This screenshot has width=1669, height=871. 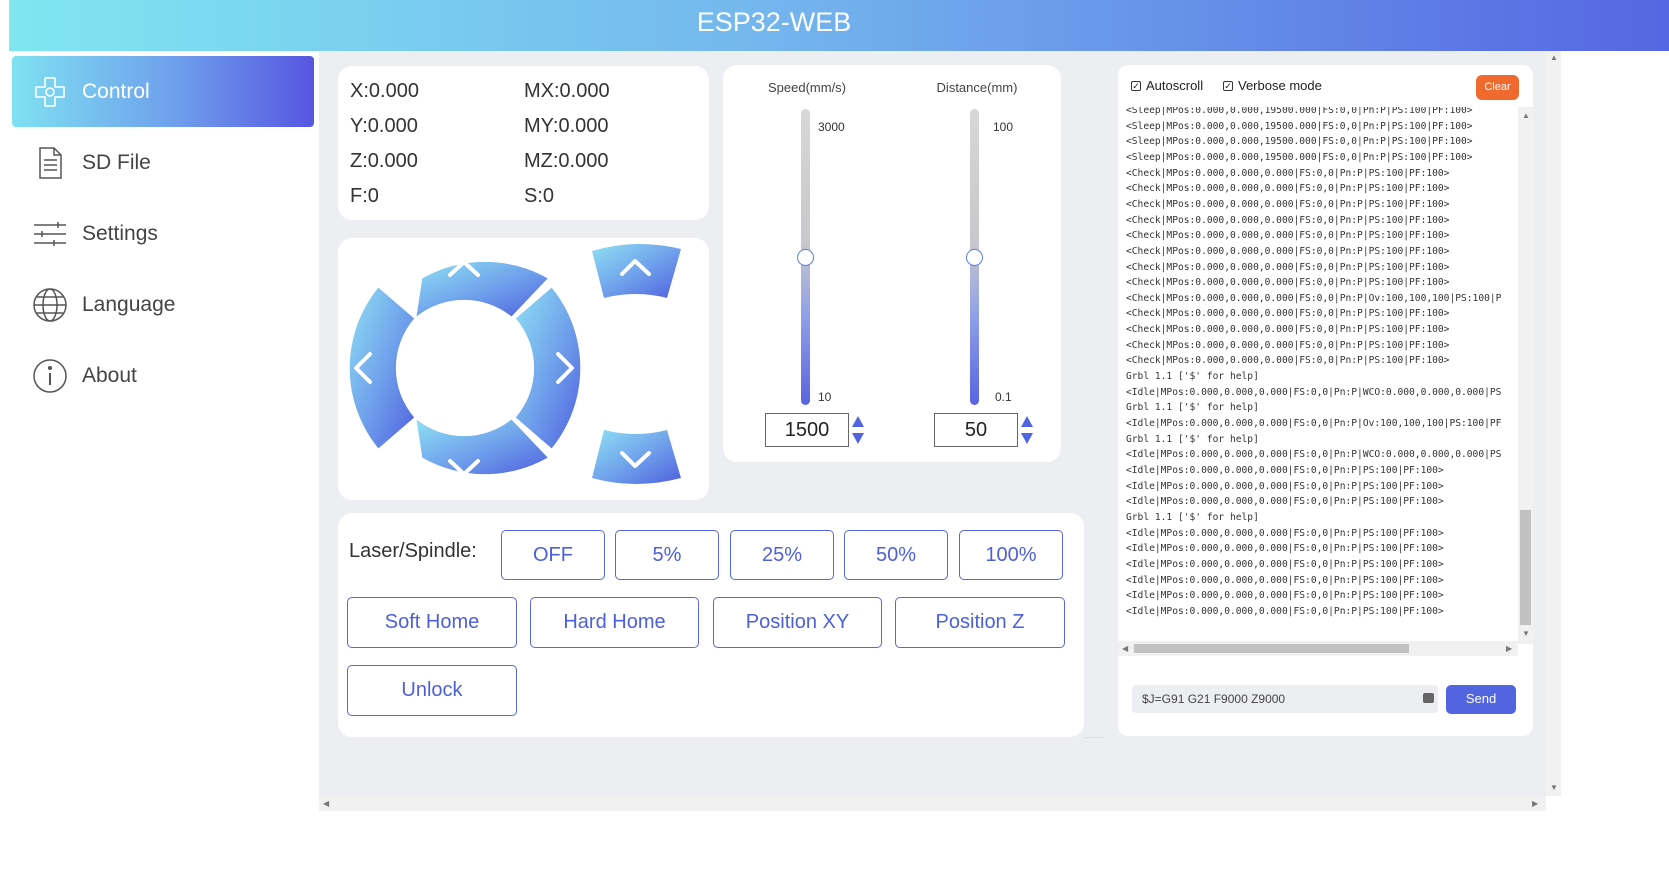 I want to click on distance-label: Distance(mm), so click(x=977, y=87).